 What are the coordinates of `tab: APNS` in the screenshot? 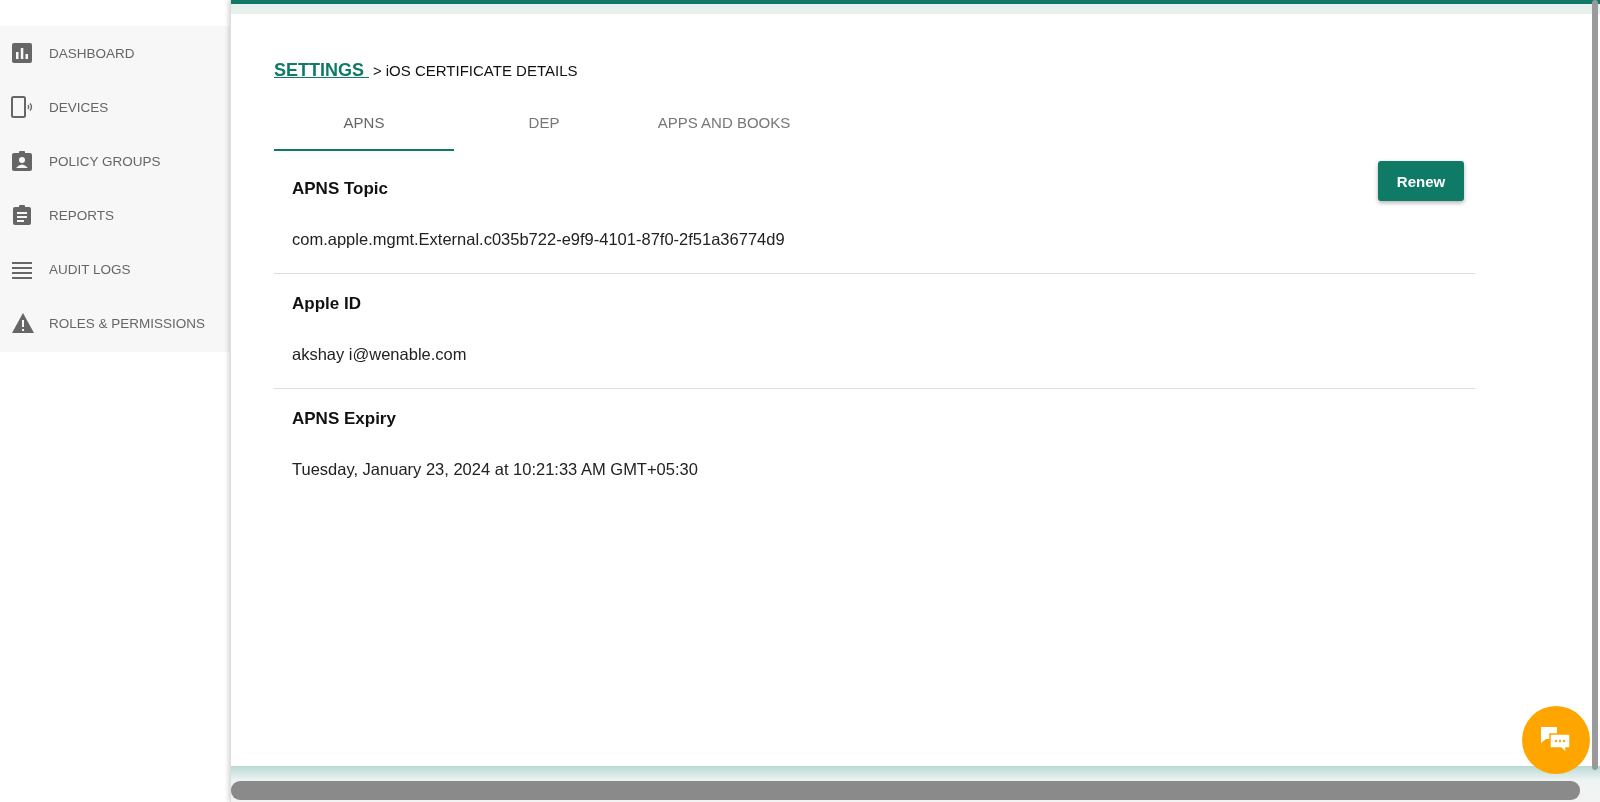 It's located at (364, 128).